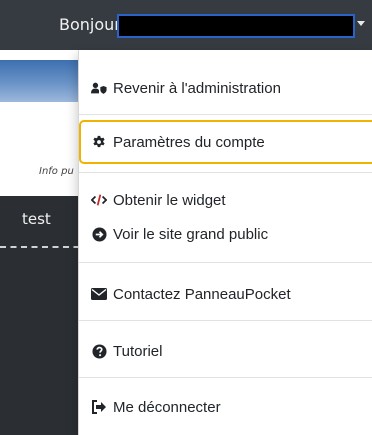  I want to click on menu-item-admin: Revenir à l'administration, so click(225, 88).